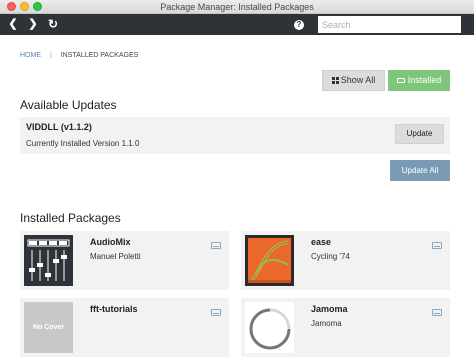 Image resolution: width=474 pixels, height=357 pixels. I want to click on update-package-name: VIDDLL (v1.1.2), so click(59, 127).